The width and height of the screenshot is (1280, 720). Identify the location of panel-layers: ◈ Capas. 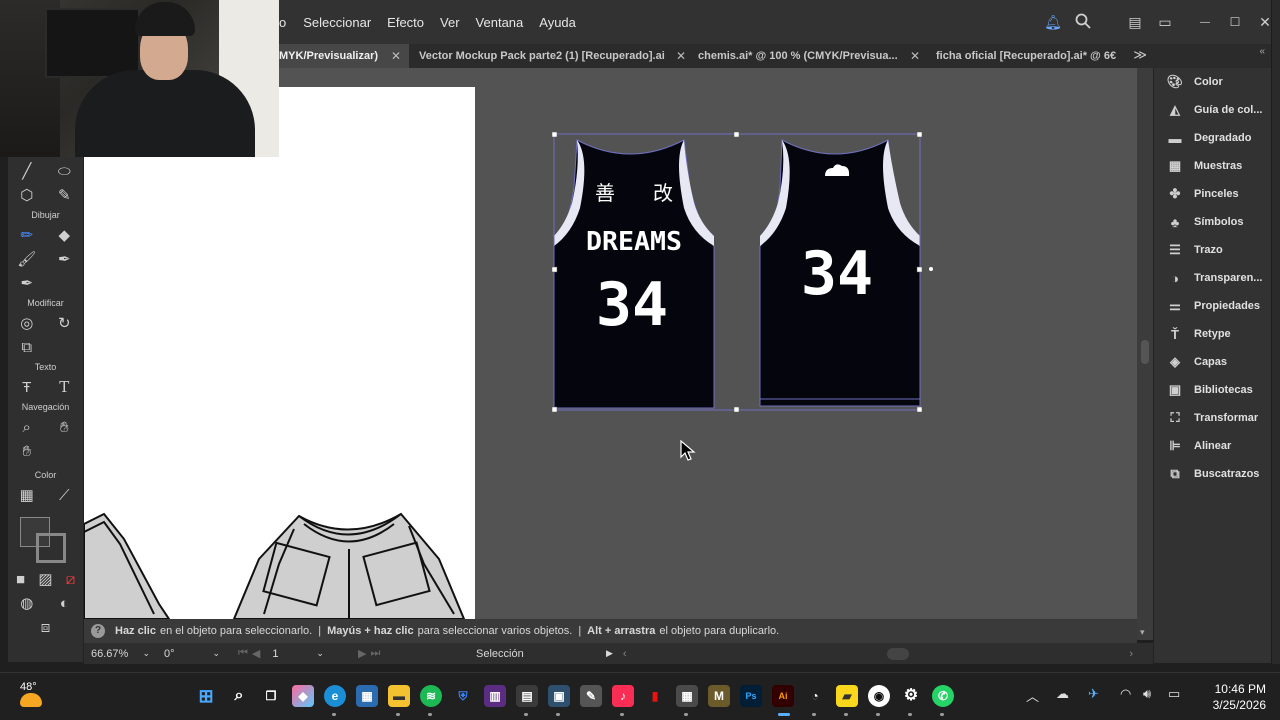
(1212, 362).